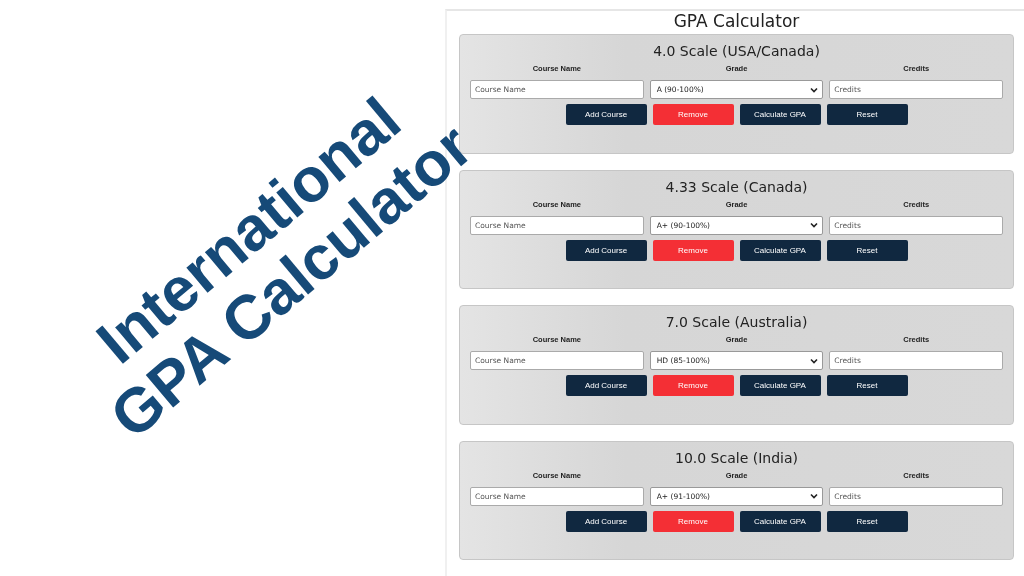 Image resolution: width=1024 pixels, height=576 pixels. Describe the element at coordinates (736, 51) in the screenshot. I see `card-title: 4.0 Scale (USA/Canada)` at that location.